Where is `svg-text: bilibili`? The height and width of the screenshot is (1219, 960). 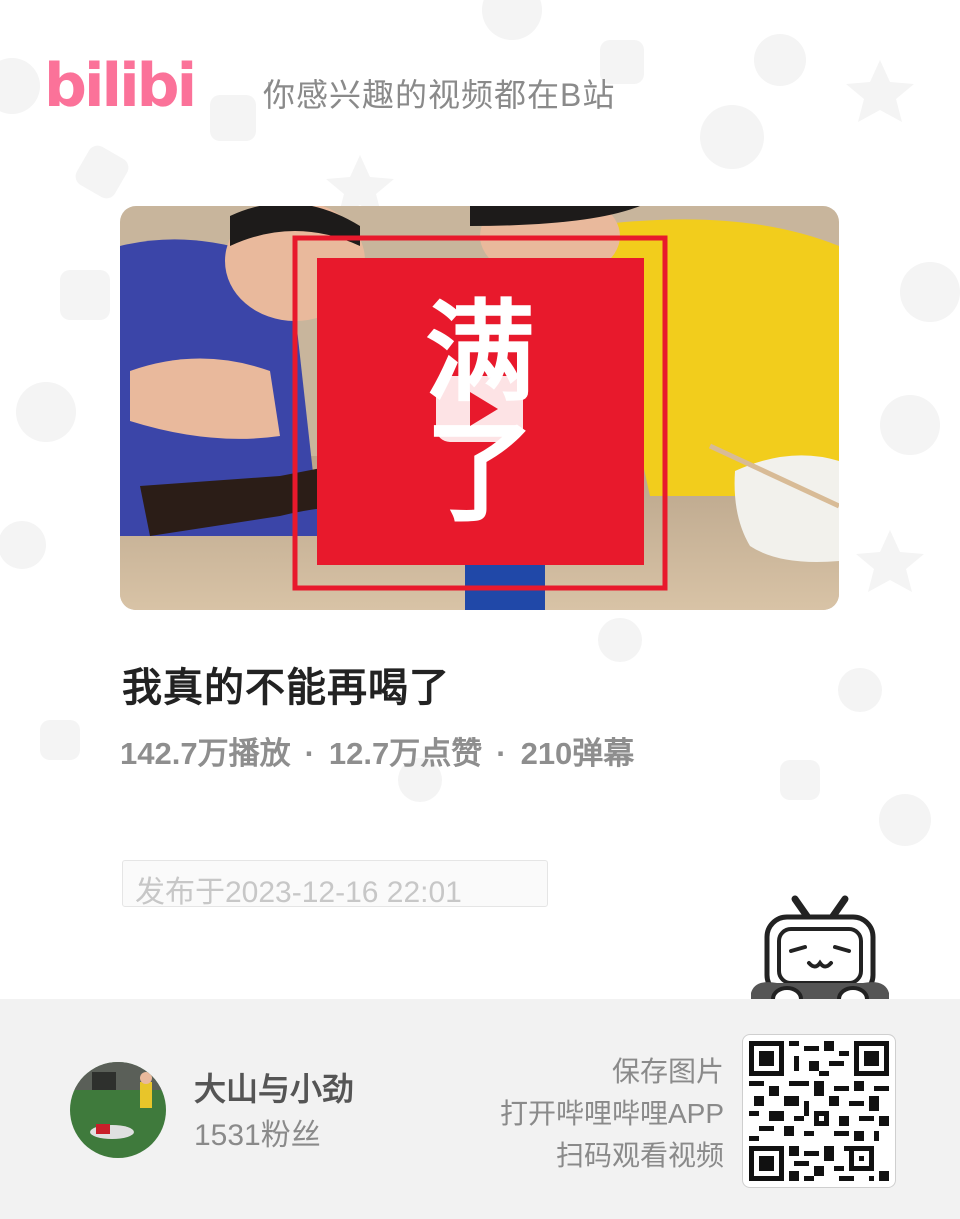 svg-text: bilibili is located at coordinates (119, 83).